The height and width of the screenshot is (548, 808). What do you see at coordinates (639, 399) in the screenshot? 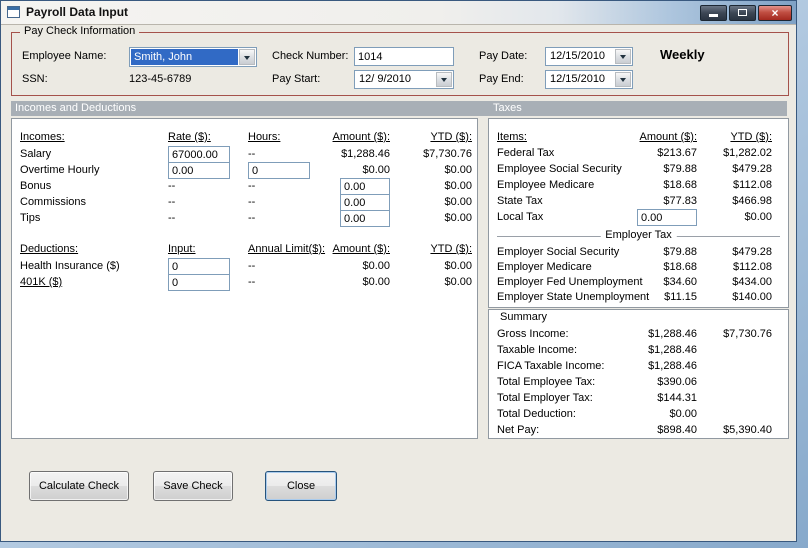
I see `summary-row-employer-tax: Total Employer Tax: $144.31` at bounding box center [639, 399].